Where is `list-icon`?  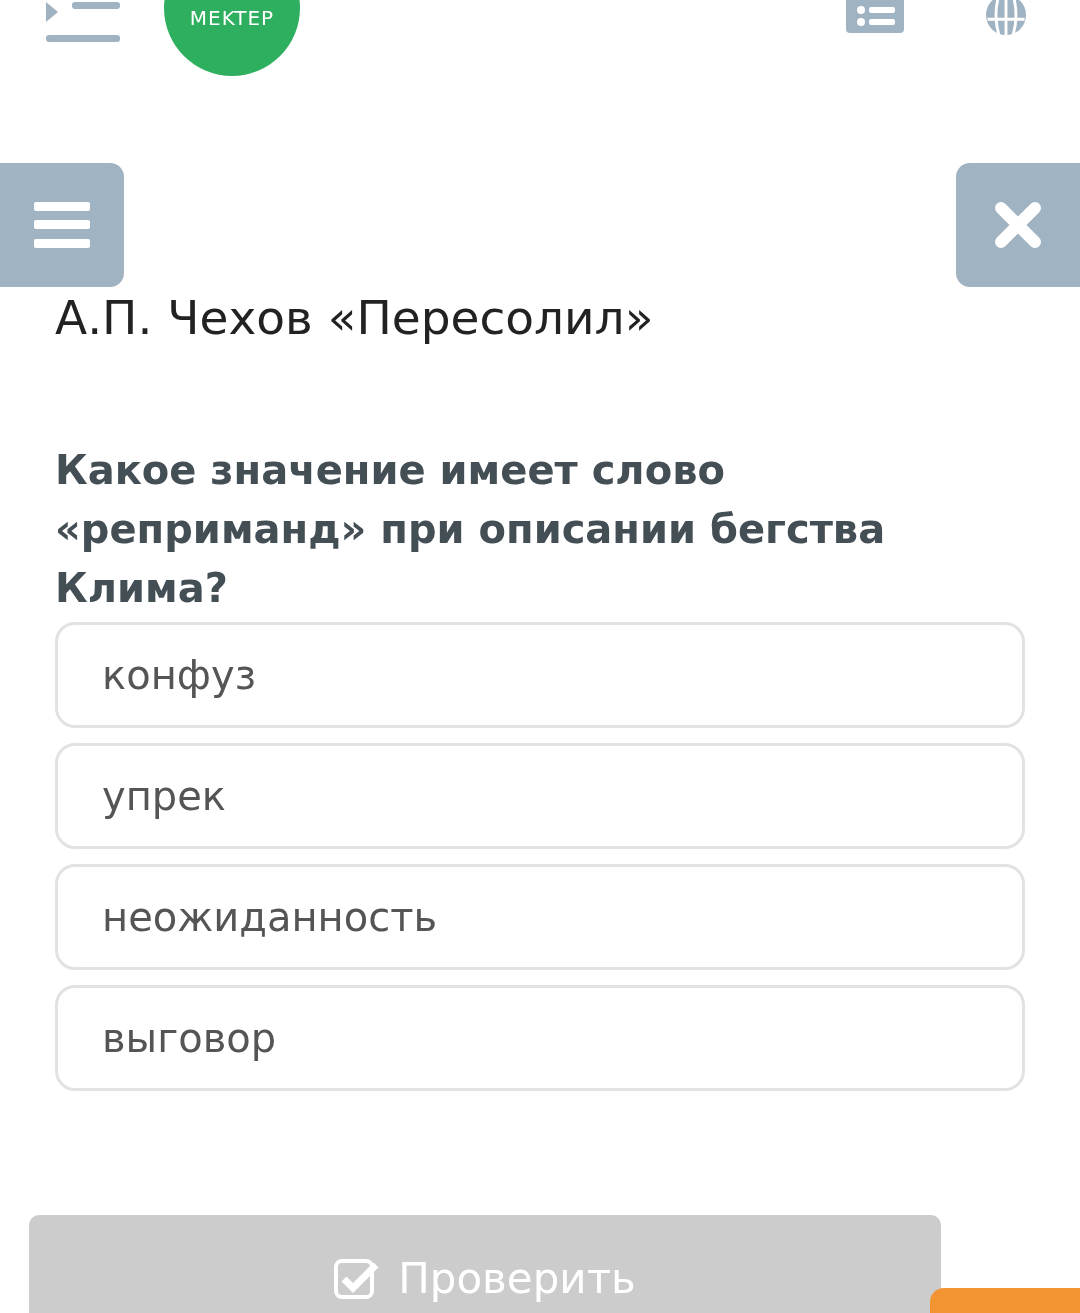 list-icon is located at coordinates (875, 16).